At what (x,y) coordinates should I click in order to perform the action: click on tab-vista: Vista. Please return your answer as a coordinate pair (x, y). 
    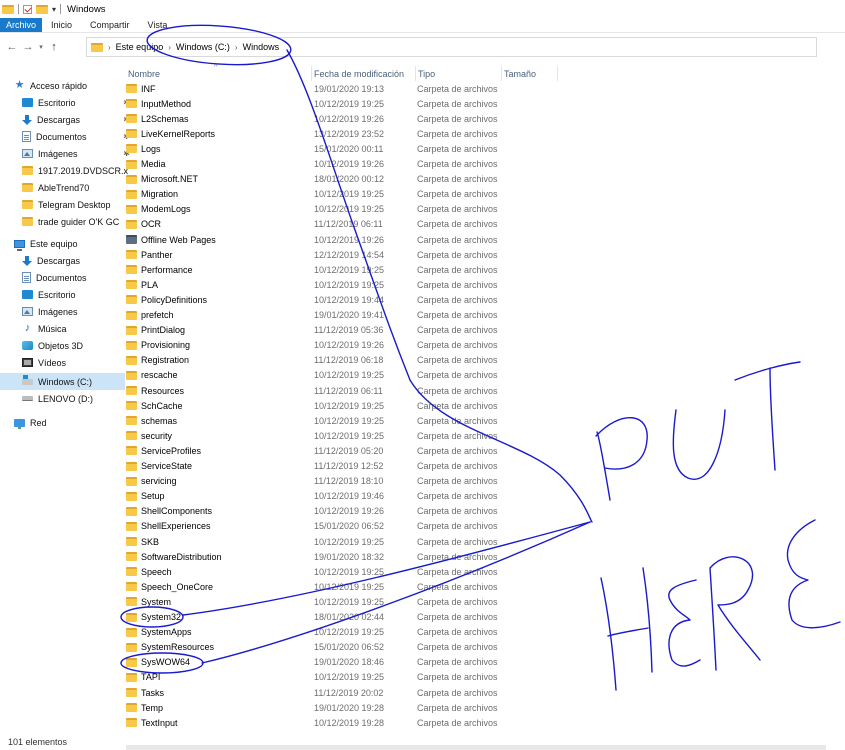
    Looking at the image, I should click on (158, 25).